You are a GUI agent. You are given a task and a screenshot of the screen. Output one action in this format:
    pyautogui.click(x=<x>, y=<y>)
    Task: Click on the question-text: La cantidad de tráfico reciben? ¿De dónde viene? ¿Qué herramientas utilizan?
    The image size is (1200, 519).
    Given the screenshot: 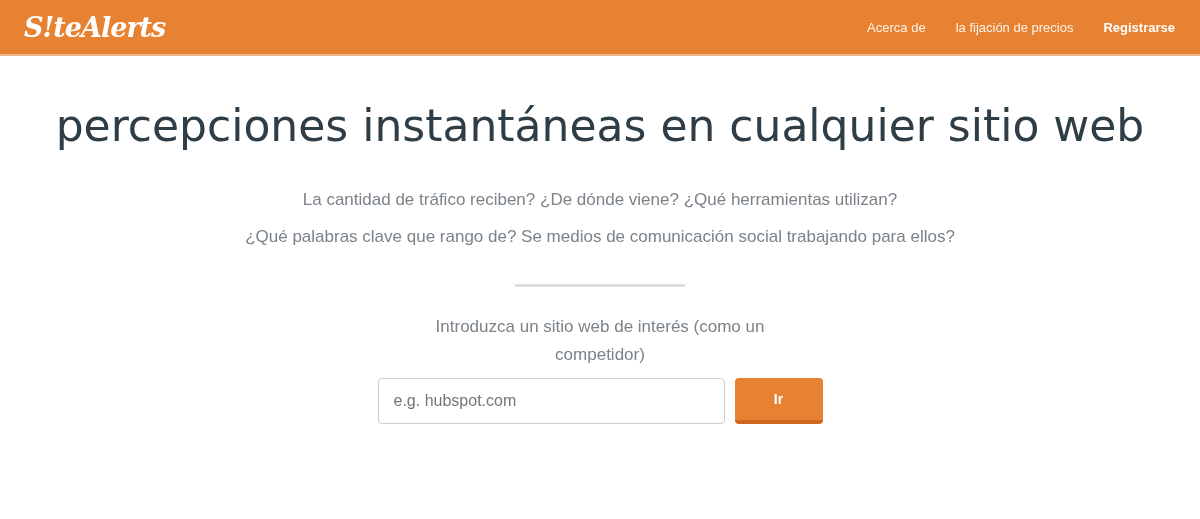 What is the action you would take?
    pyautogui.click(x=600, y=200)
    